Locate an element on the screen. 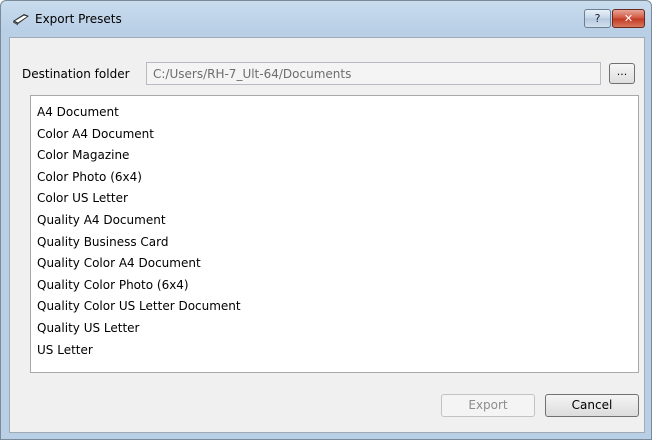 This screenshot has height=440, width=652. destination-folder-label: Destination folder is located at coordinates (76, 74).